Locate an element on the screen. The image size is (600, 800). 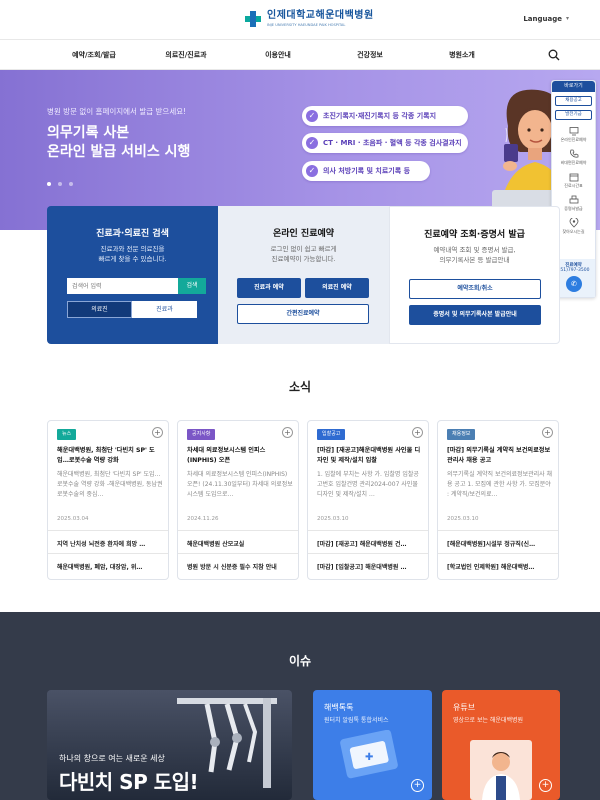
hero-title: 의무기록 사본 온라인 발급 서비스 시행 is located at coordinates (118, 143).